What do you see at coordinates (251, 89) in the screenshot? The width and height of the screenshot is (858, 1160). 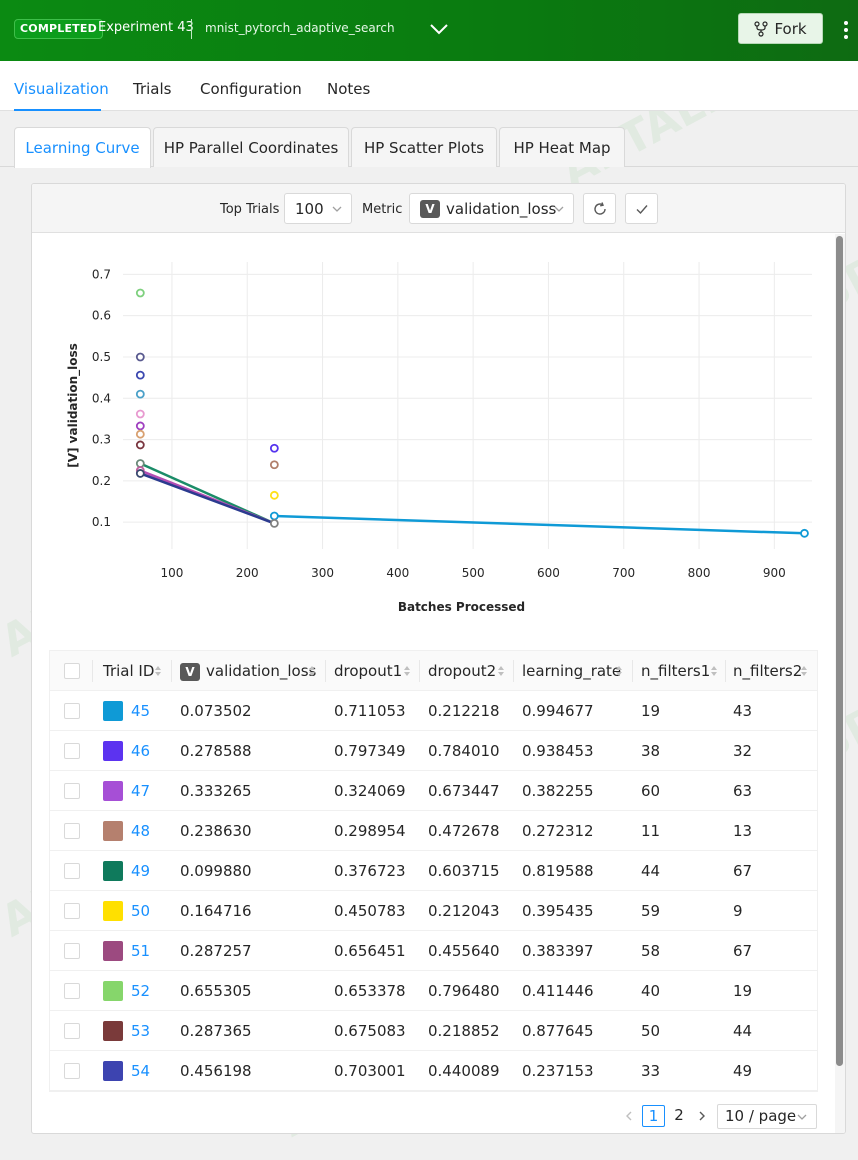 I see `tab-configuration: Configuration` at bounding box center [251, 89].